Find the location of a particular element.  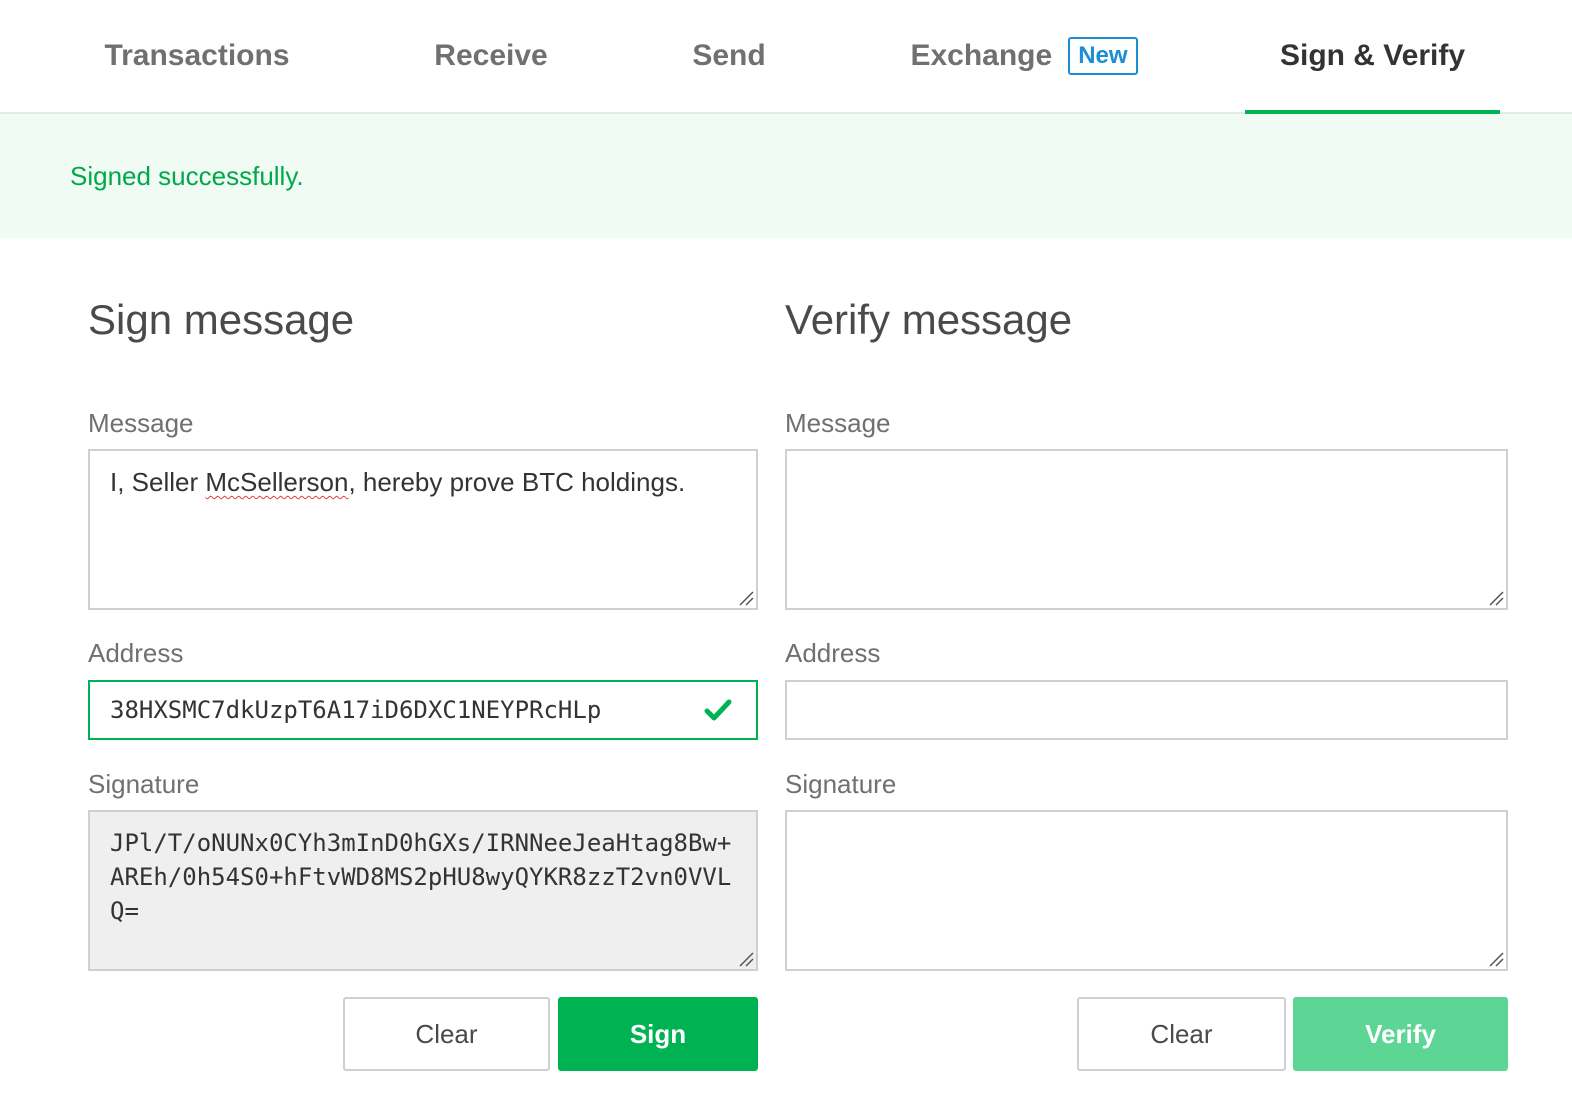

misspelled-word: McSellerson is located at coordinates (277, 482).